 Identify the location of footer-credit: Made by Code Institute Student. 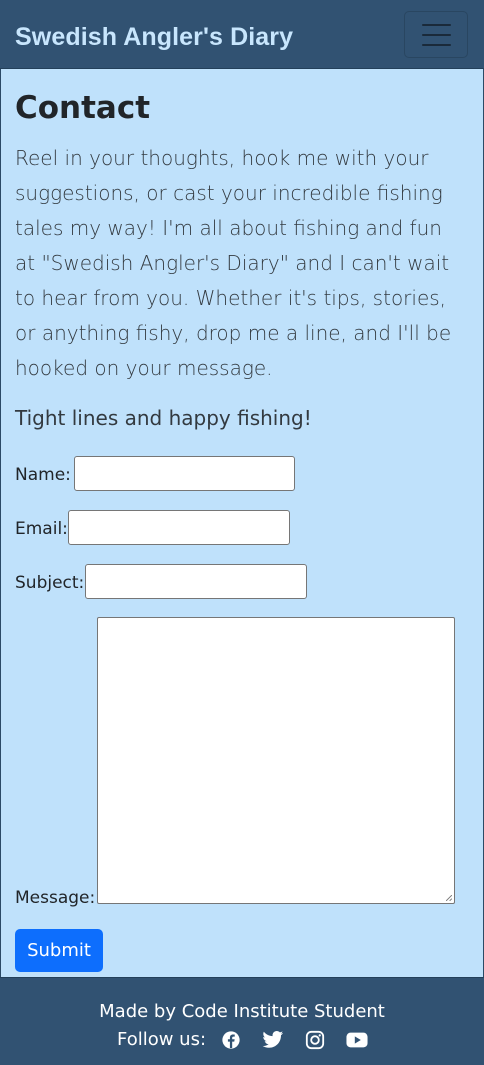
(242, 1011).